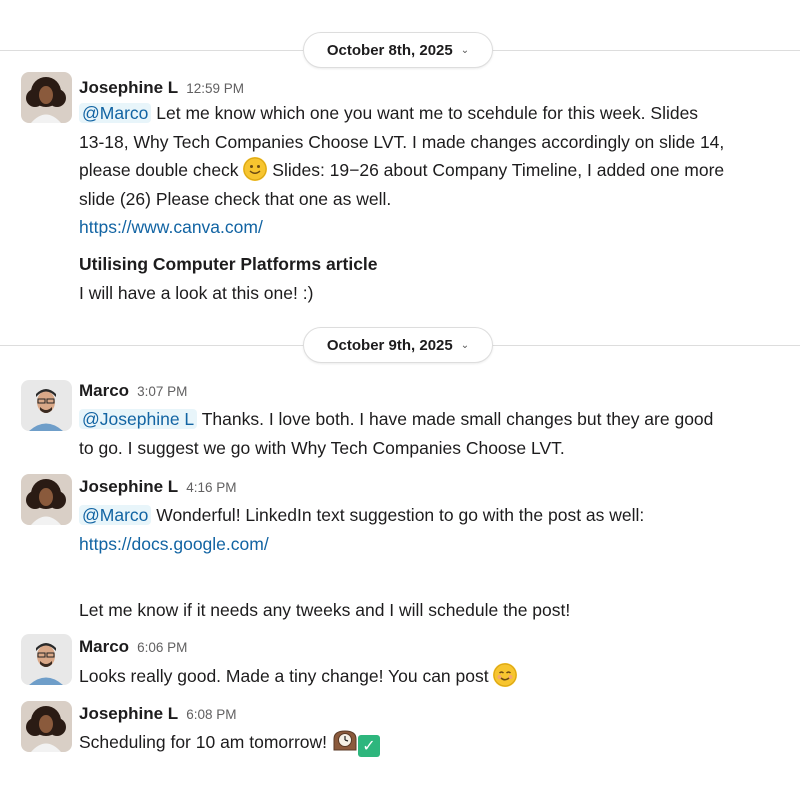 Image resolution: width=800 pixels, height=800 pixels. What do you see at coordinates (211, 714) in the screenshot?
I see `timestamp: 6:08 PM` at bounding box center [211, 714].